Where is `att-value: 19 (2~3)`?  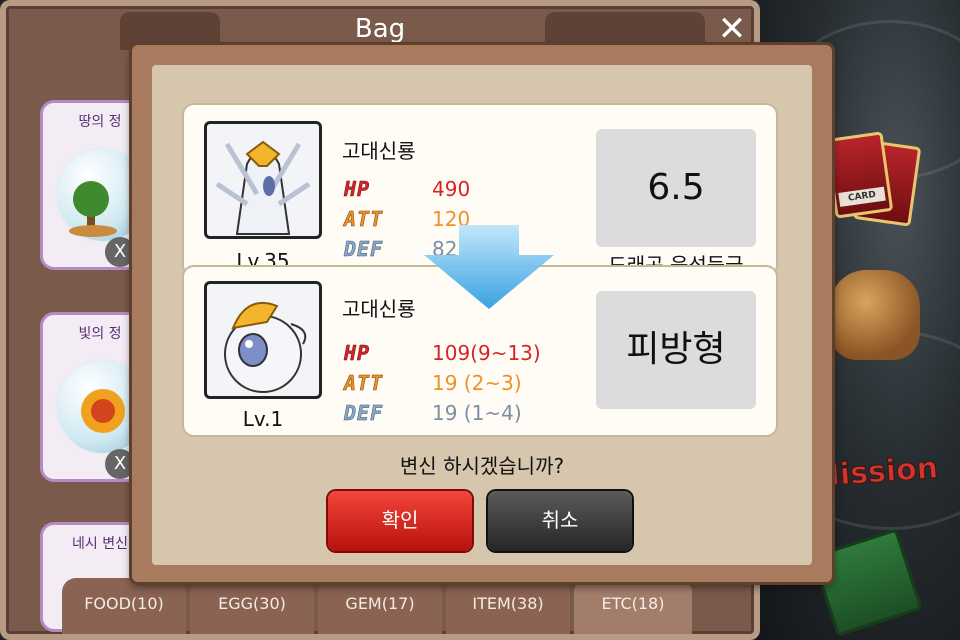
att-value: 19 (2~3) is located at coordinates (477, 383).